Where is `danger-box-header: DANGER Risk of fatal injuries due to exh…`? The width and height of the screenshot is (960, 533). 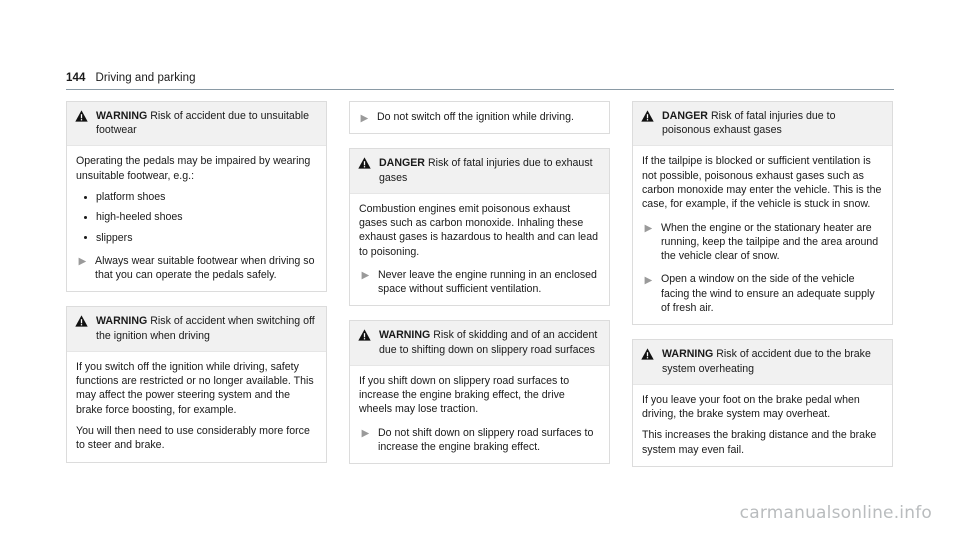
danger-box-header: DANGER Risk of fatal injuries due to exh… is located at coordinates (479, 171).